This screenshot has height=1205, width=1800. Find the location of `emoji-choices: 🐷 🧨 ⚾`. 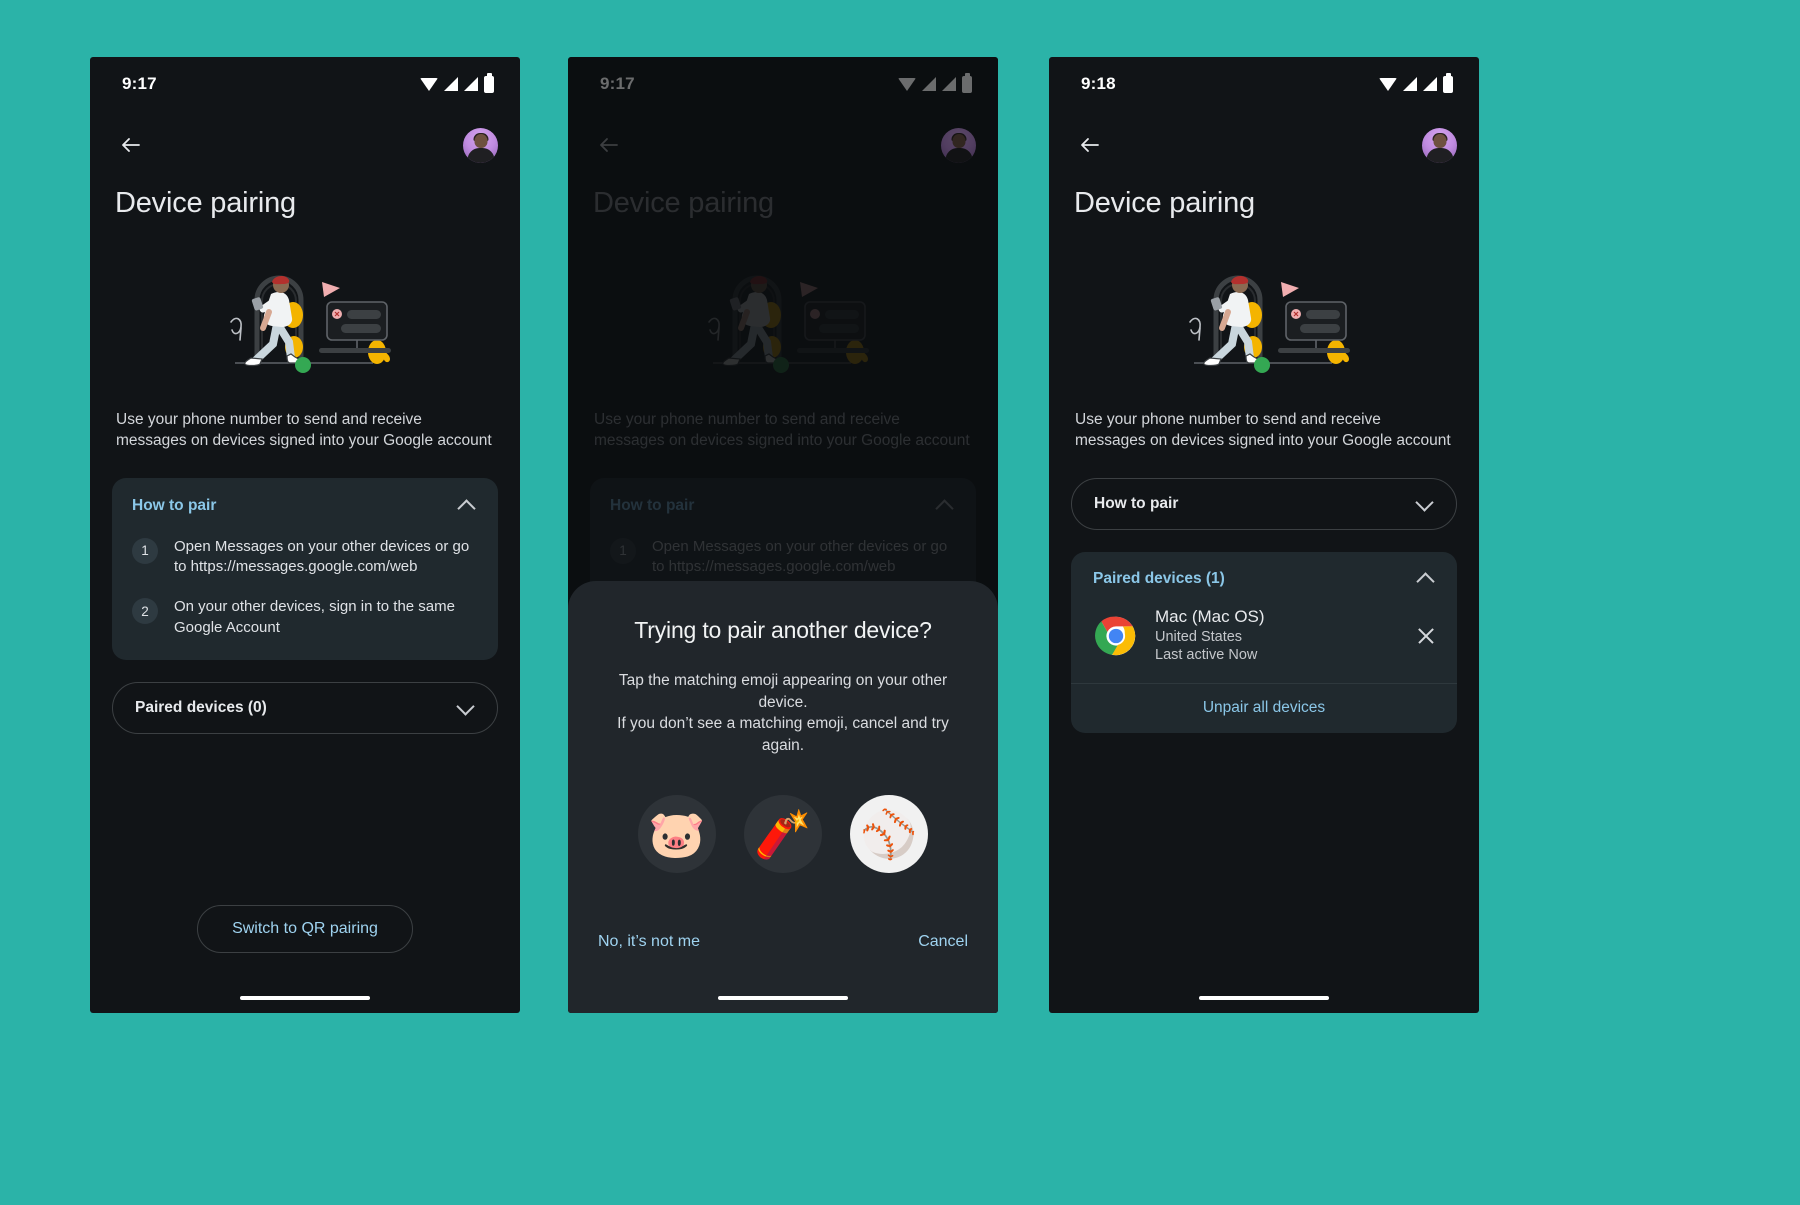

emoji-choices: 🐷 🧨 ⚾ is located at coordinates (783, 833).